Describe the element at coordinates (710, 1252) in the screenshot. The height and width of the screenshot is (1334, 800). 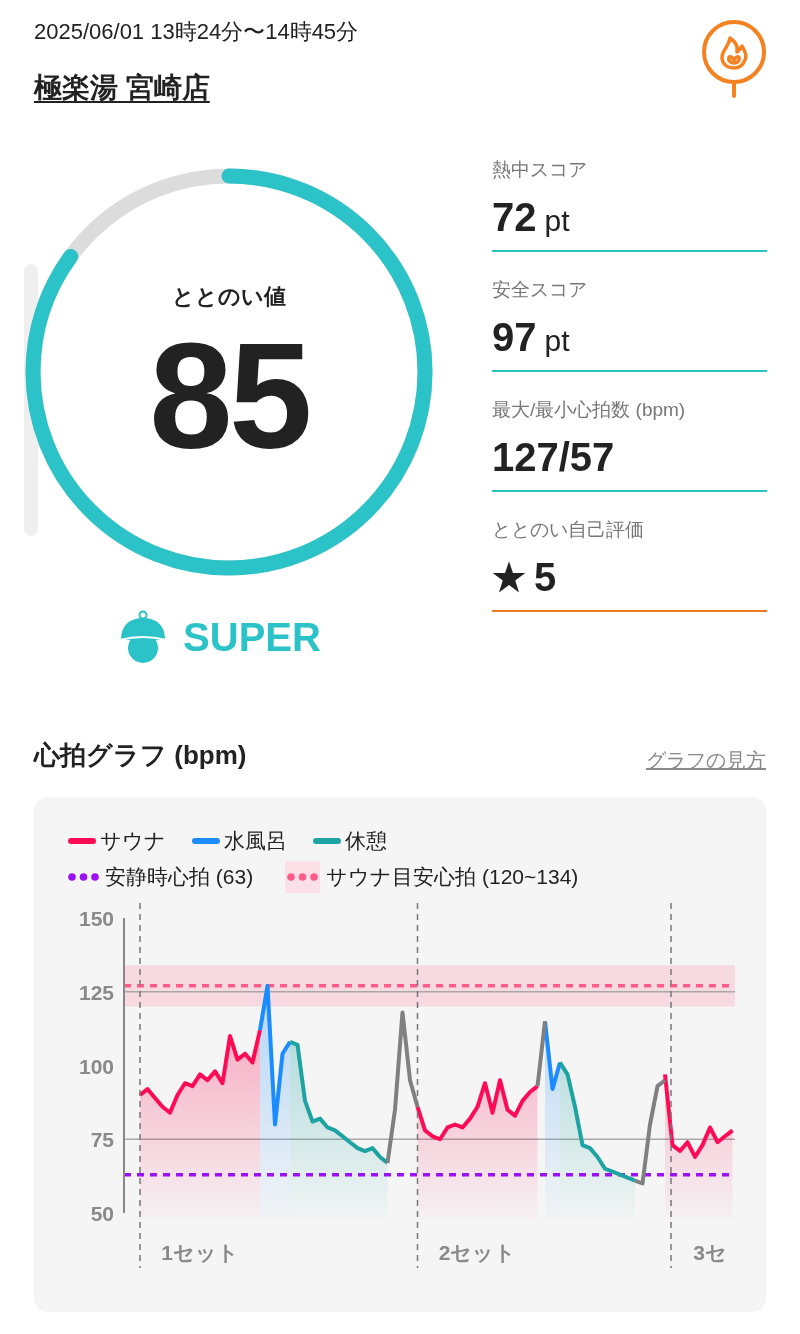
I see `set-label: 3セ` at that location.